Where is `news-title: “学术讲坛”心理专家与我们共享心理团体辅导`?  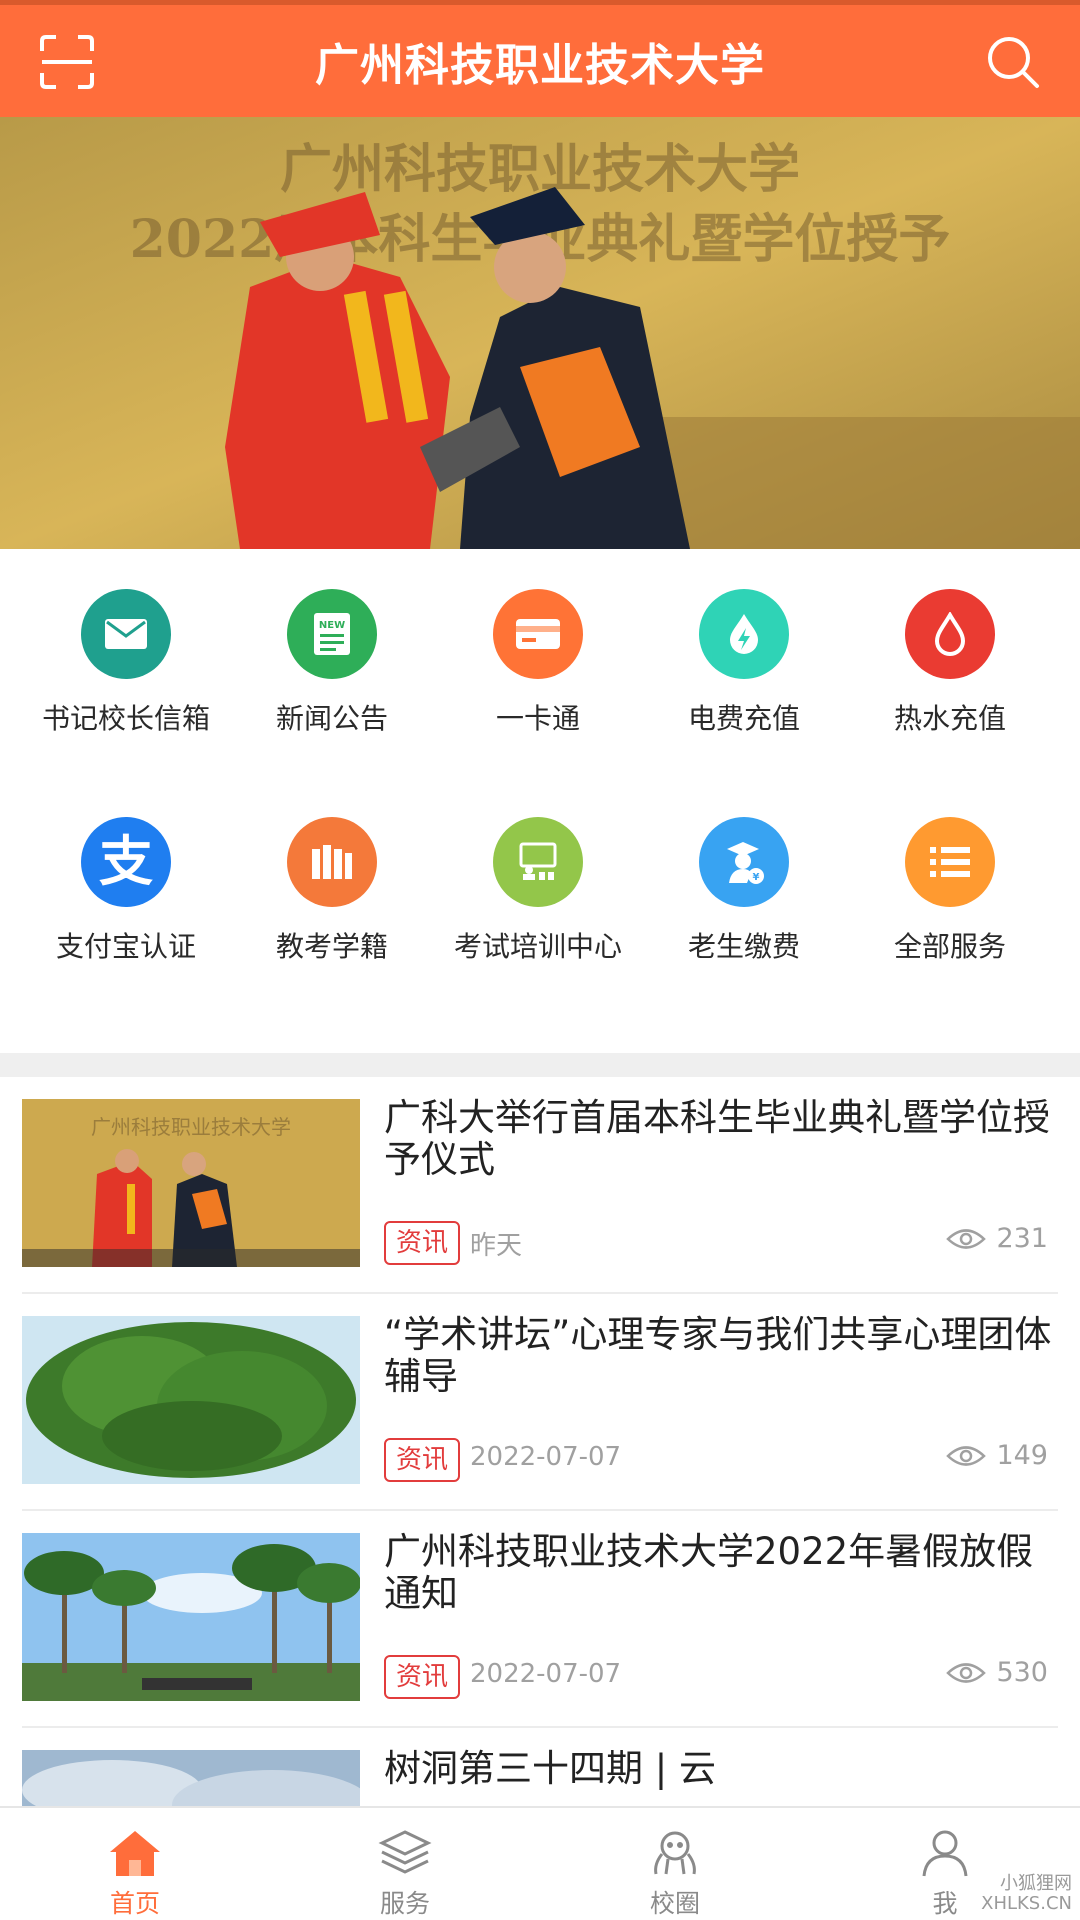
news-title: “学术讲坛”心理专家与我们共享心理团体辅导 is located at coordinates (718, 1355).